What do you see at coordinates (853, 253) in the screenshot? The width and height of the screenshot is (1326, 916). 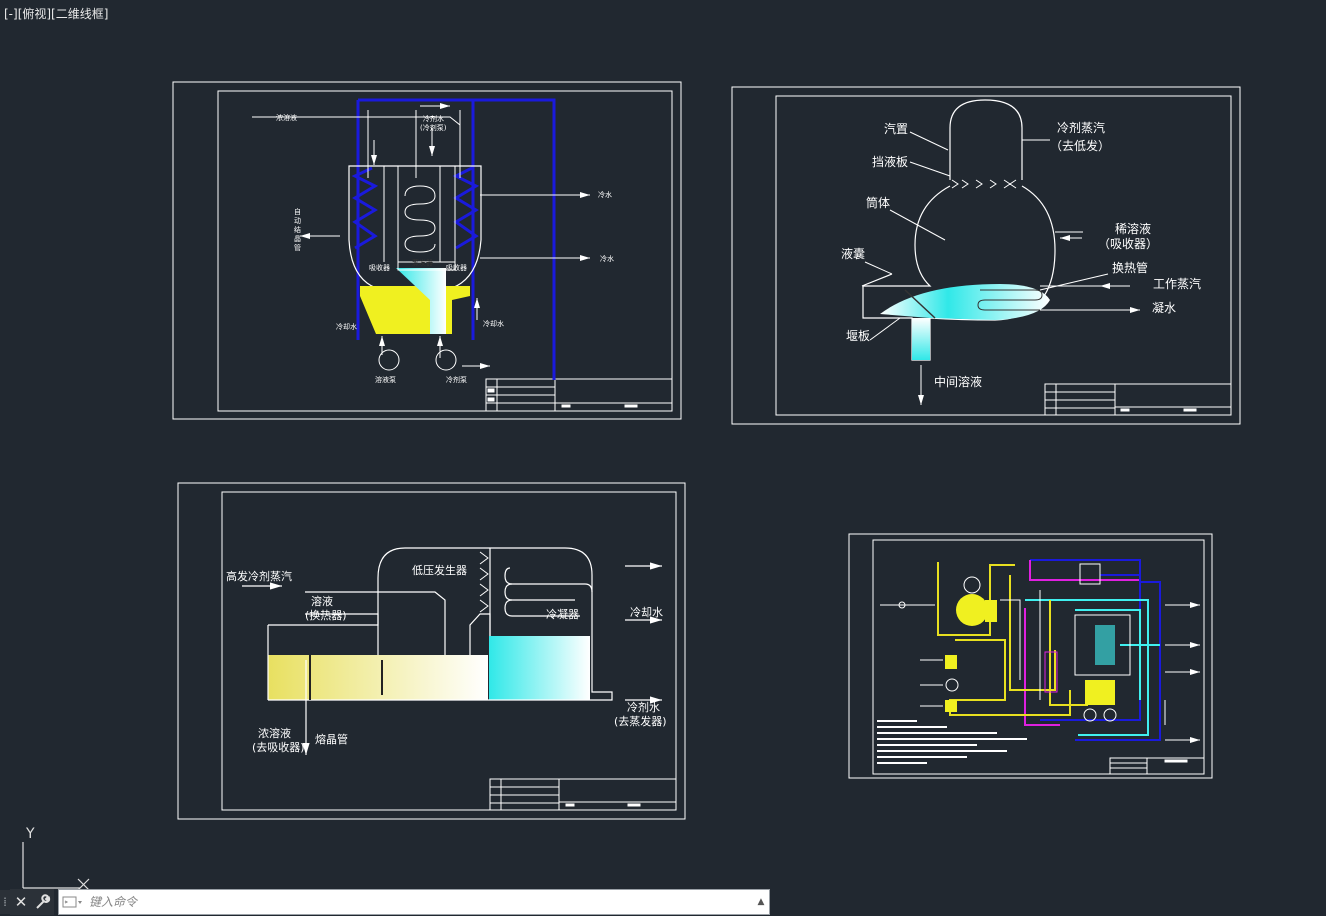 I see `d2-label-sump: 液囊` at bounding box center [853, 253].